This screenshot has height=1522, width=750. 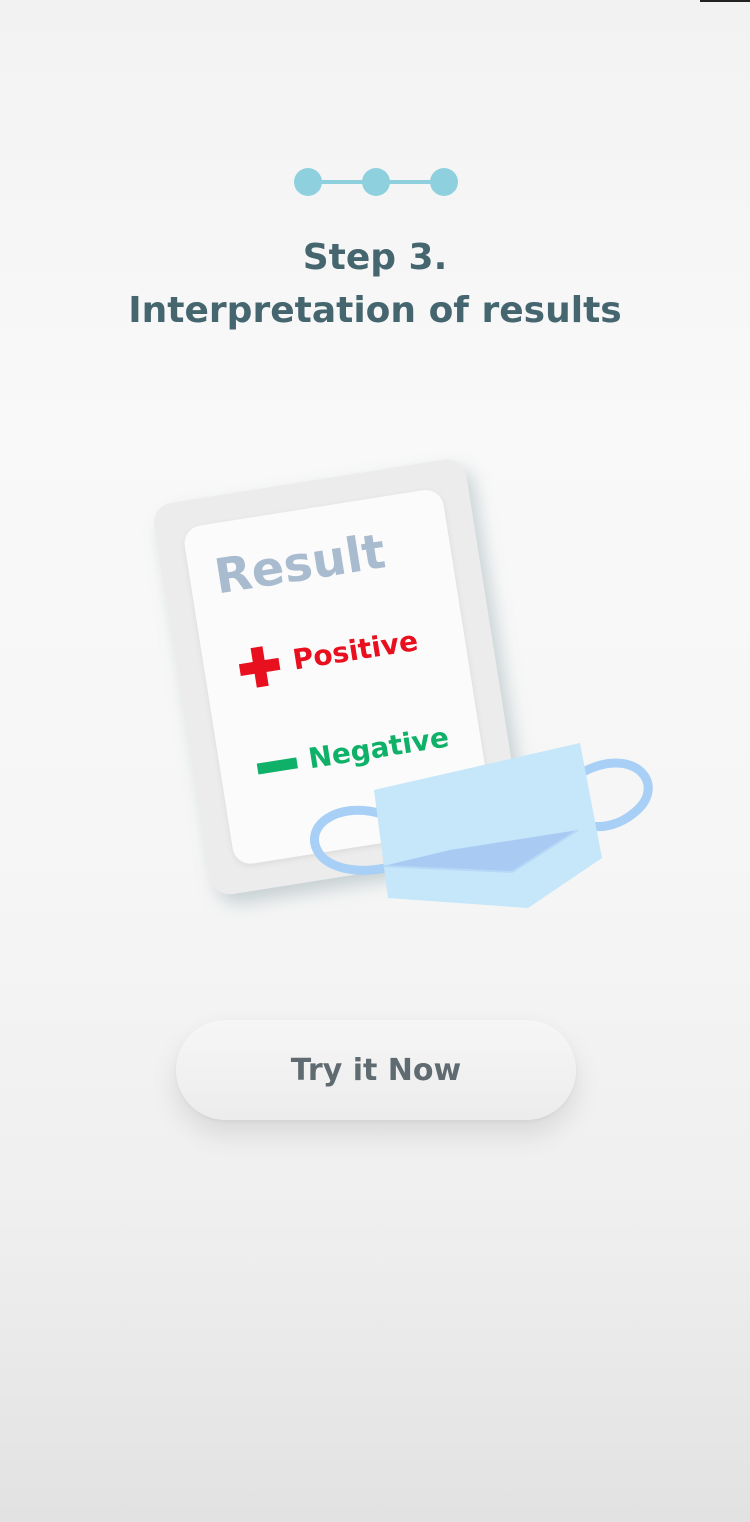 I want to click on step-indicator, so click(x=376, y=182).